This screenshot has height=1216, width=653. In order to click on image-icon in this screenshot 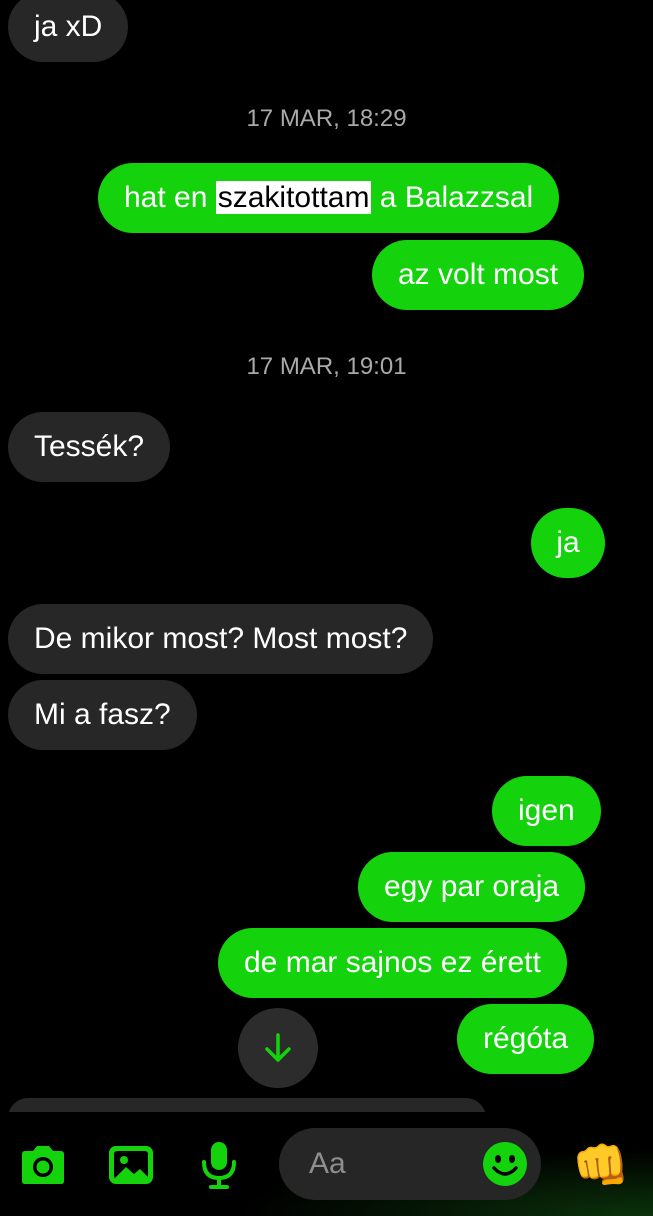, I will do `click(131, 1165)`.